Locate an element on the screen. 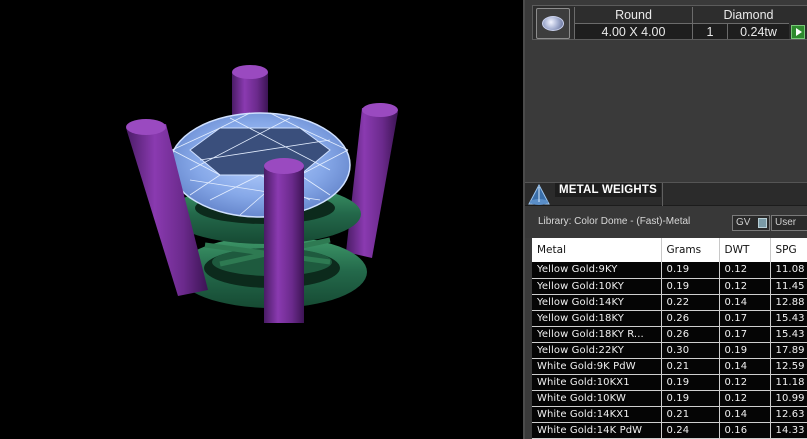 This screenshot has width=807, height=439. column-header-dwt: DWT is located at coordinates (745, 250).